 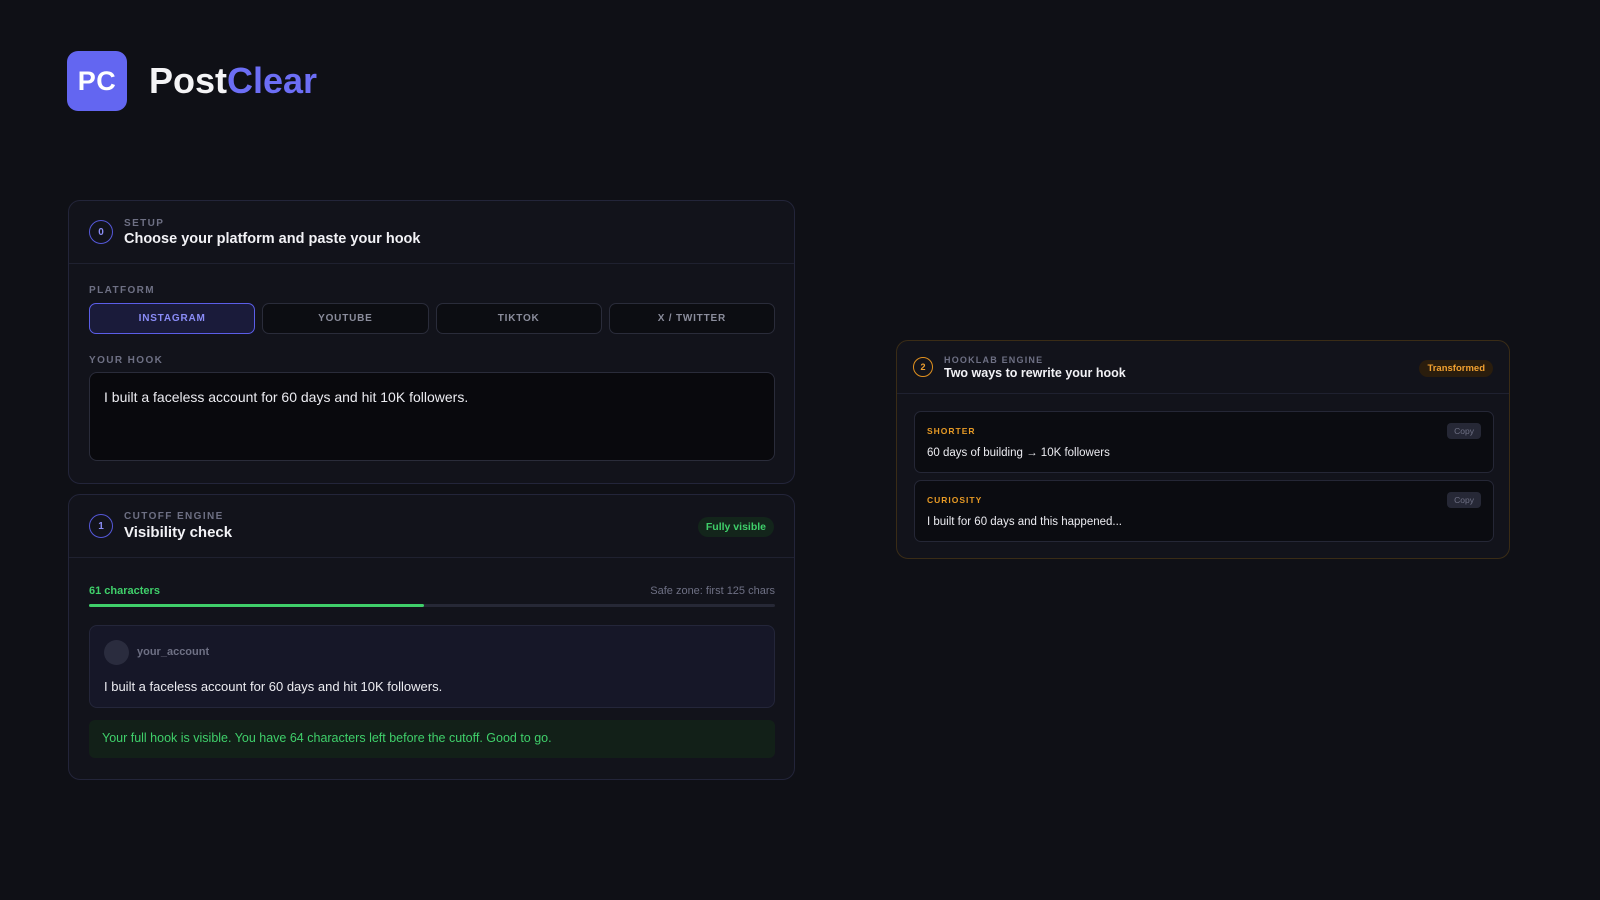 What do you see at coordinates (923, 367) in the screenshot?
I see `step-2-indicator: 2` at bounding box center [923, 367].